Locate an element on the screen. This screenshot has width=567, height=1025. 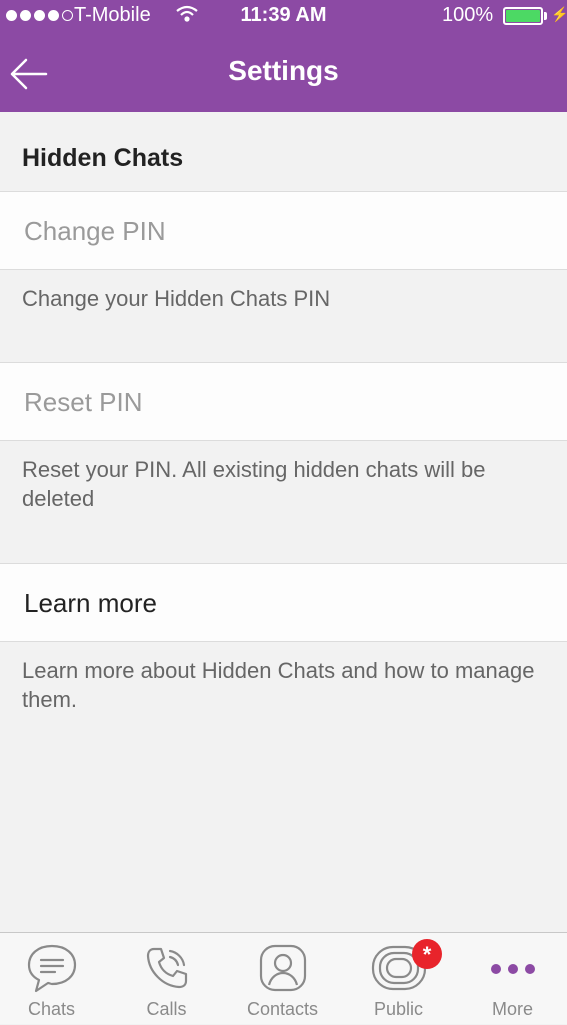
change-pin-label: Change PIN is located at coordinates (95, 231).